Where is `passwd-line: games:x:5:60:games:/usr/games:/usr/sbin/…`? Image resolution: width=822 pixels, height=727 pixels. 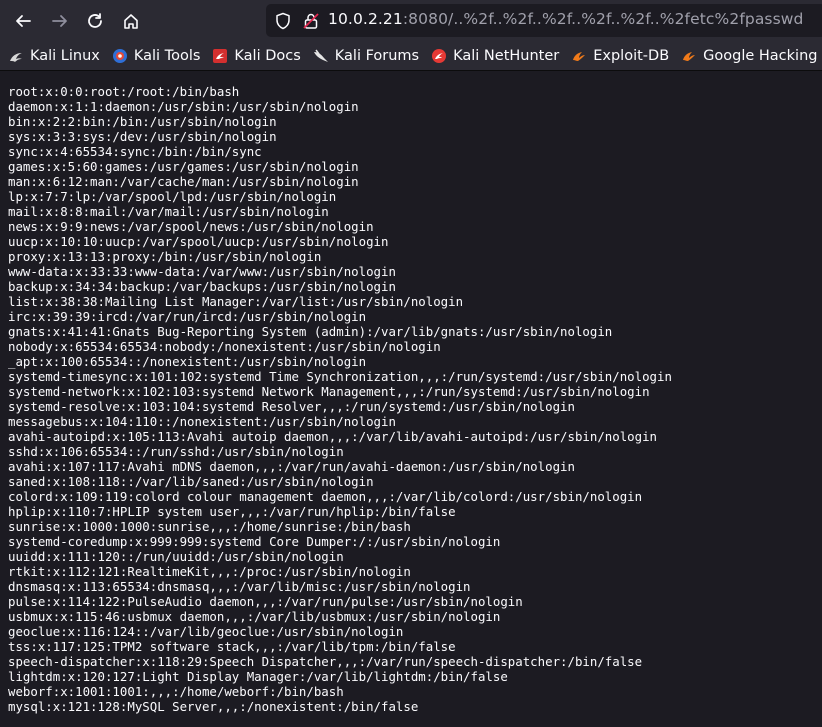
passwd-line: games:x:5:60:games:/usr/games:/usr/sbin/… is located at coordinates (183, 166).